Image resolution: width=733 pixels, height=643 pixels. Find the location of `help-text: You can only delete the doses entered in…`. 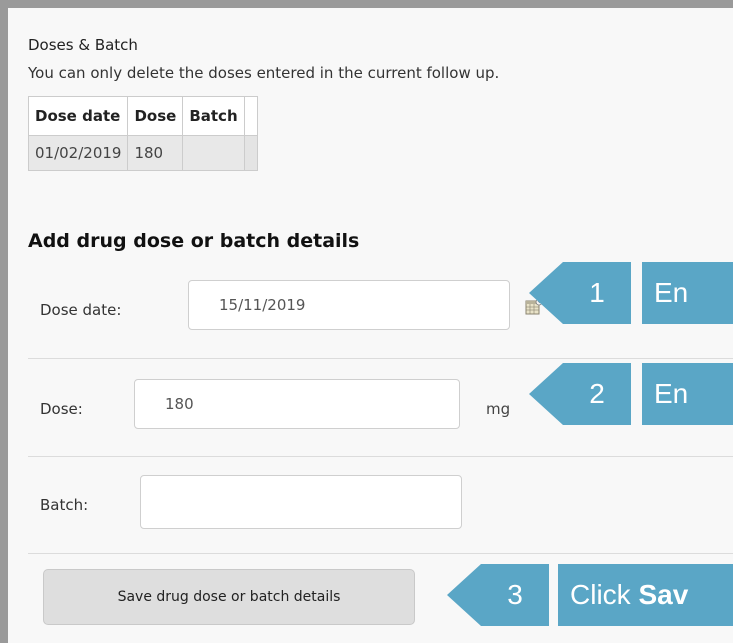

help-text: You can only delete the doses entered in… is located at coordinates (264, 73).